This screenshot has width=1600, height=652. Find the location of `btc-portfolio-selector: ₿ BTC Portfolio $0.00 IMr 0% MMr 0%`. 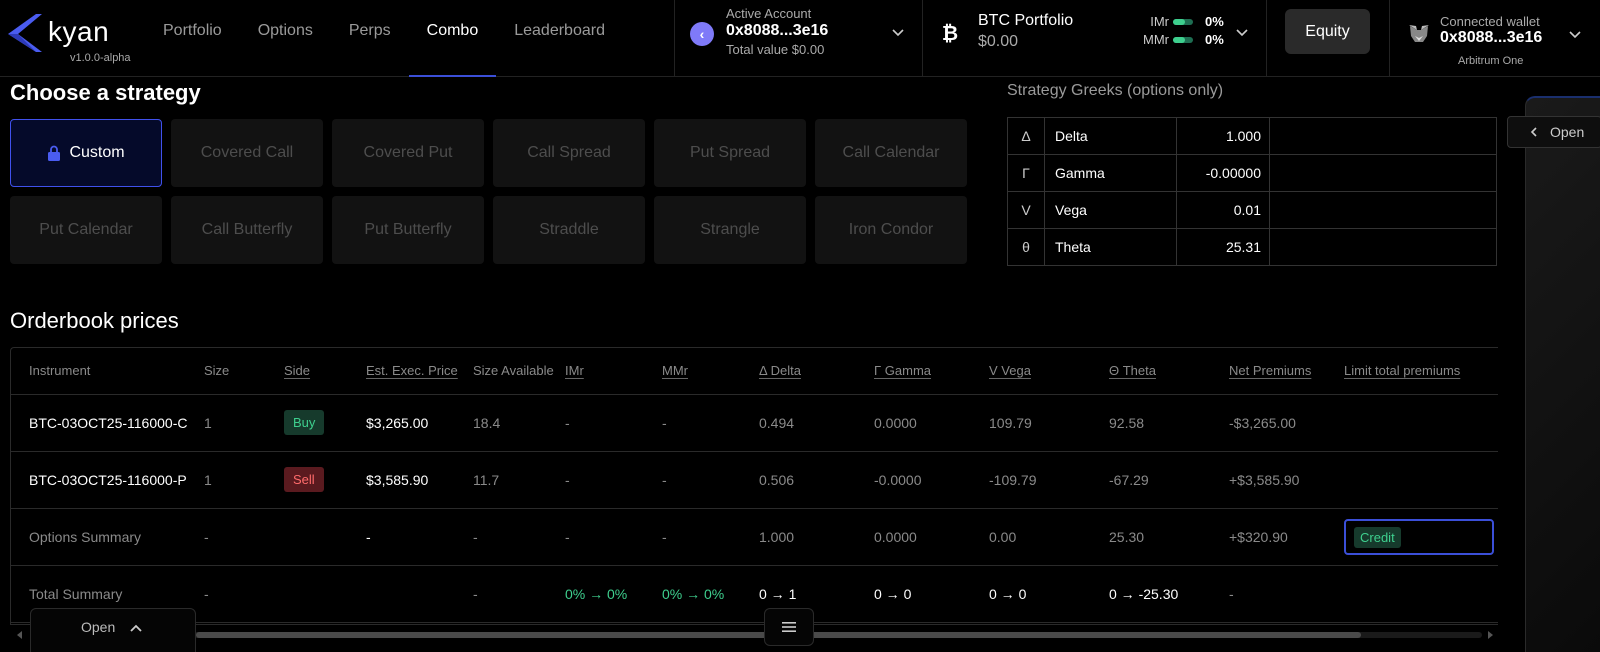

btc-portfolio-selector: ₿ BTC Portfolio $0.00 IMr 0% MMr 0% is located at coordinates (1093, 36).